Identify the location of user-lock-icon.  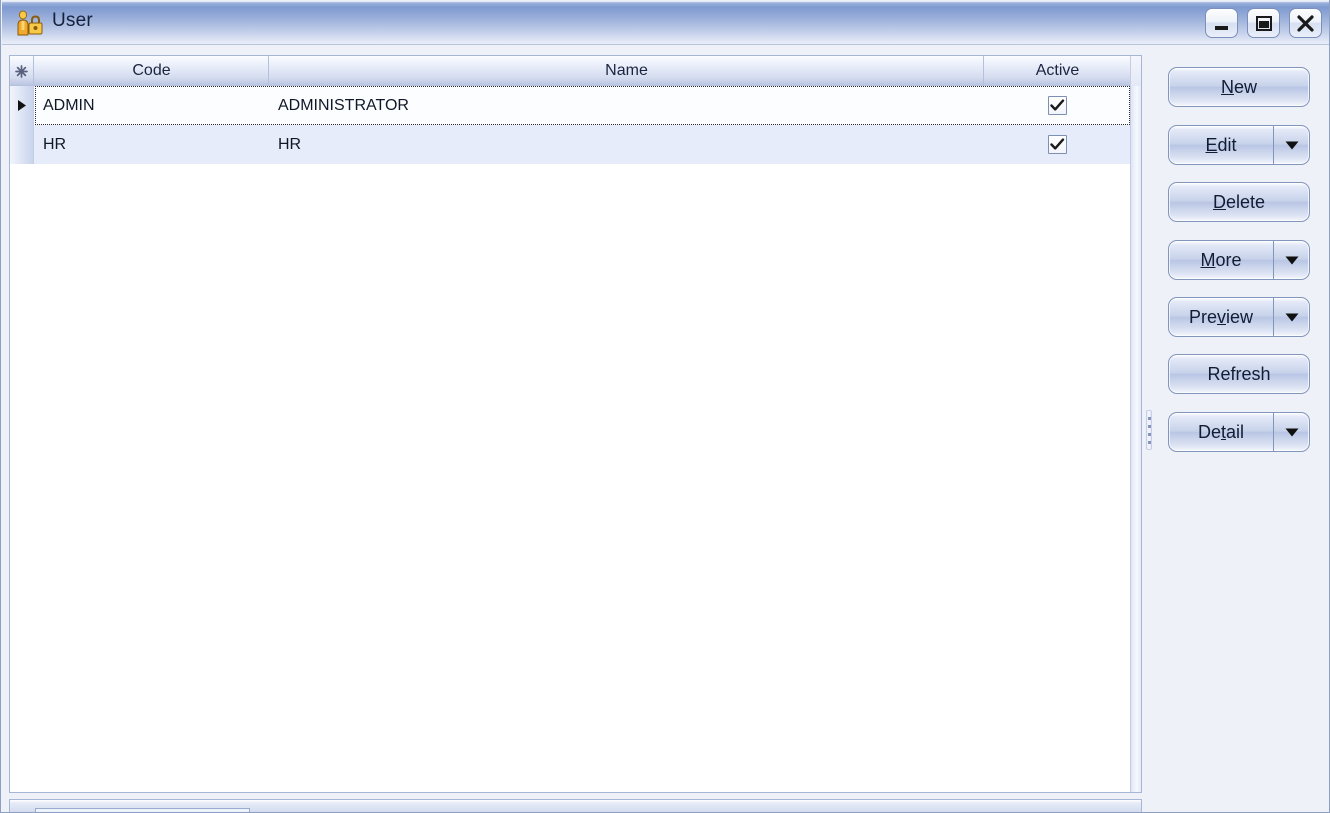
(30, 23).